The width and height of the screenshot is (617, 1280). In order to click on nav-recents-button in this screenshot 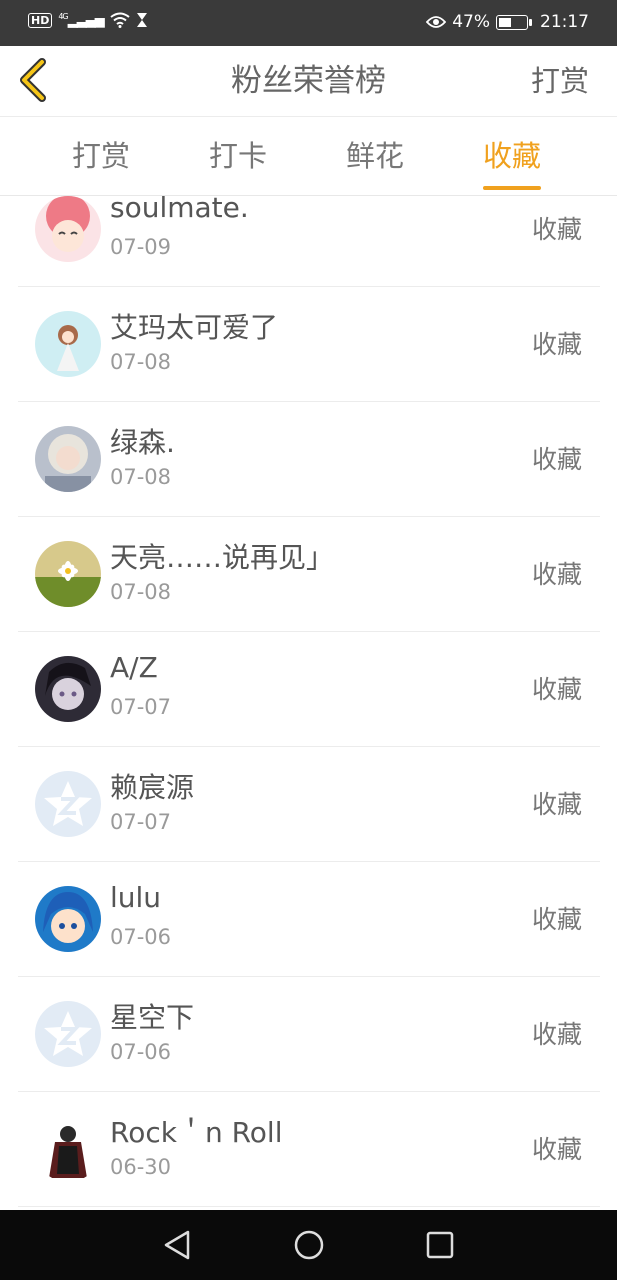, I will do `click(440, 1245)`.